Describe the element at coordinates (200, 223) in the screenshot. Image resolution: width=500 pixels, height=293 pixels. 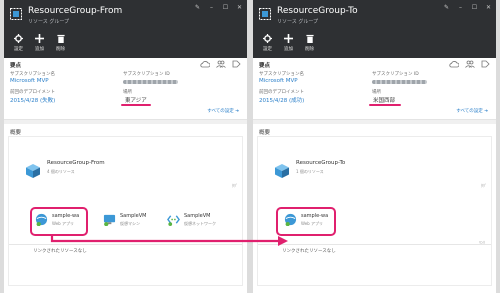
I see `resource-type: 仮想ネットワーク` at that location.